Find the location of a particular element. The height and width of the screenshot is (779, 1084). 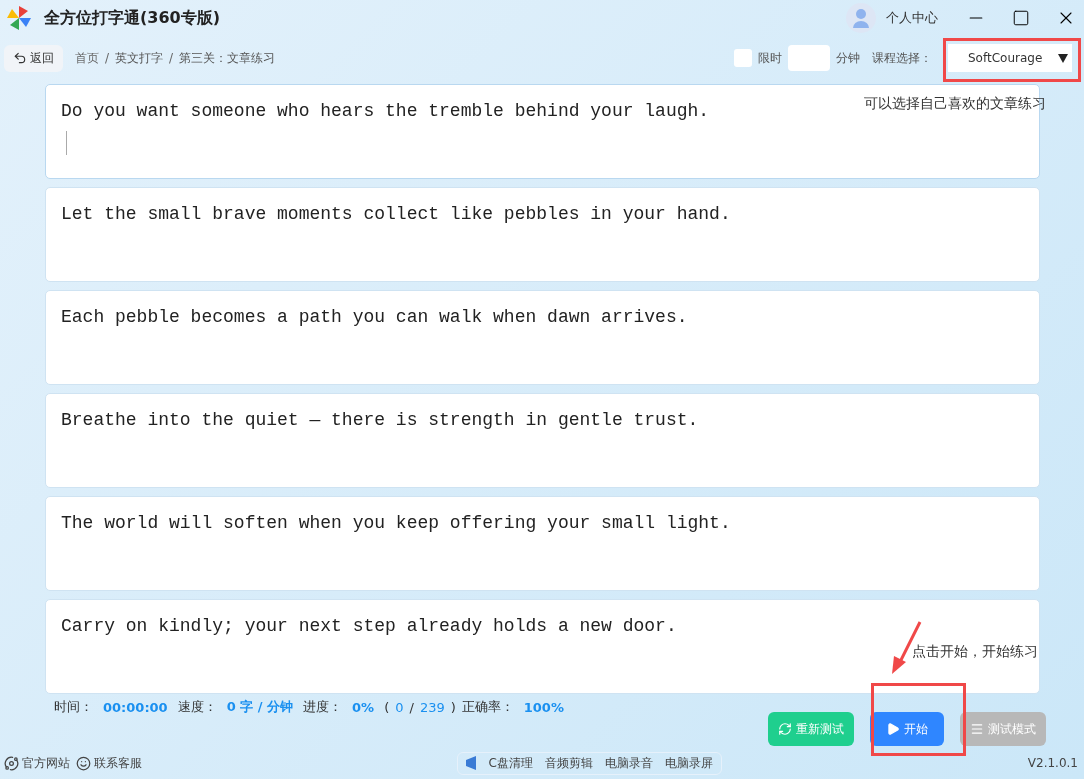

stat-value: 00:00:00 is located at coordinates (135, 707).